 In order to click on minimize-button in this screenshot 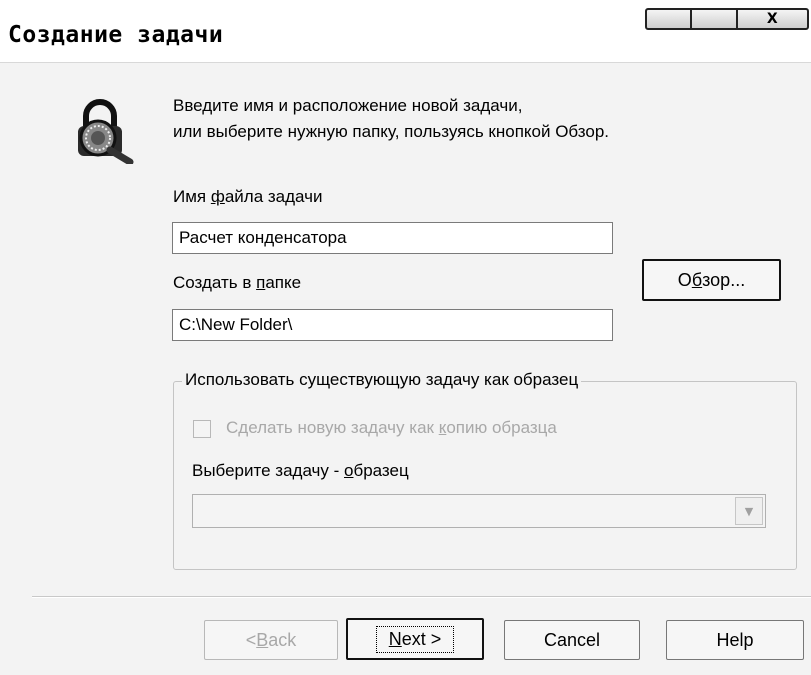, I will do `click(670, 19)`.